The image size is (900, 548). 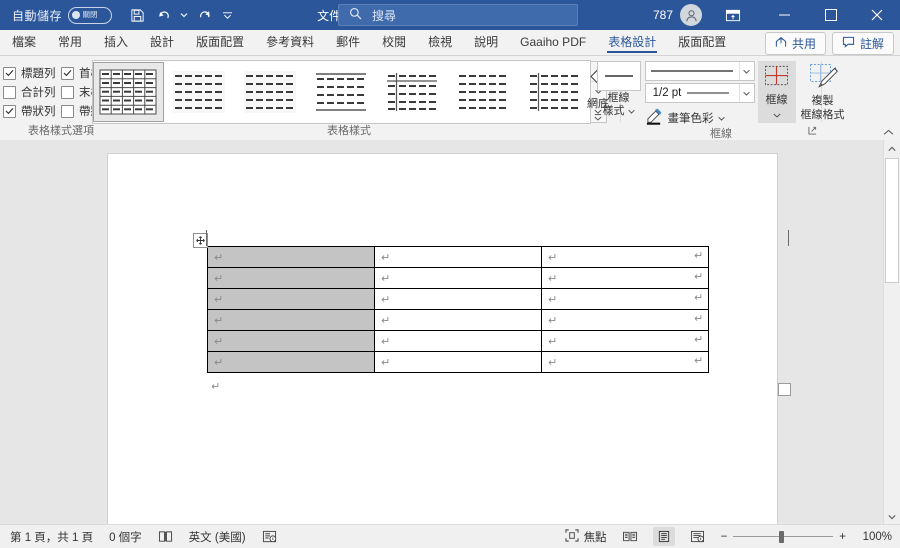 What do you see at coordinates (227, 15) in the screenshot?
I see `customize-quick-access-toolbar-icon` at bounding box center [227, 15].